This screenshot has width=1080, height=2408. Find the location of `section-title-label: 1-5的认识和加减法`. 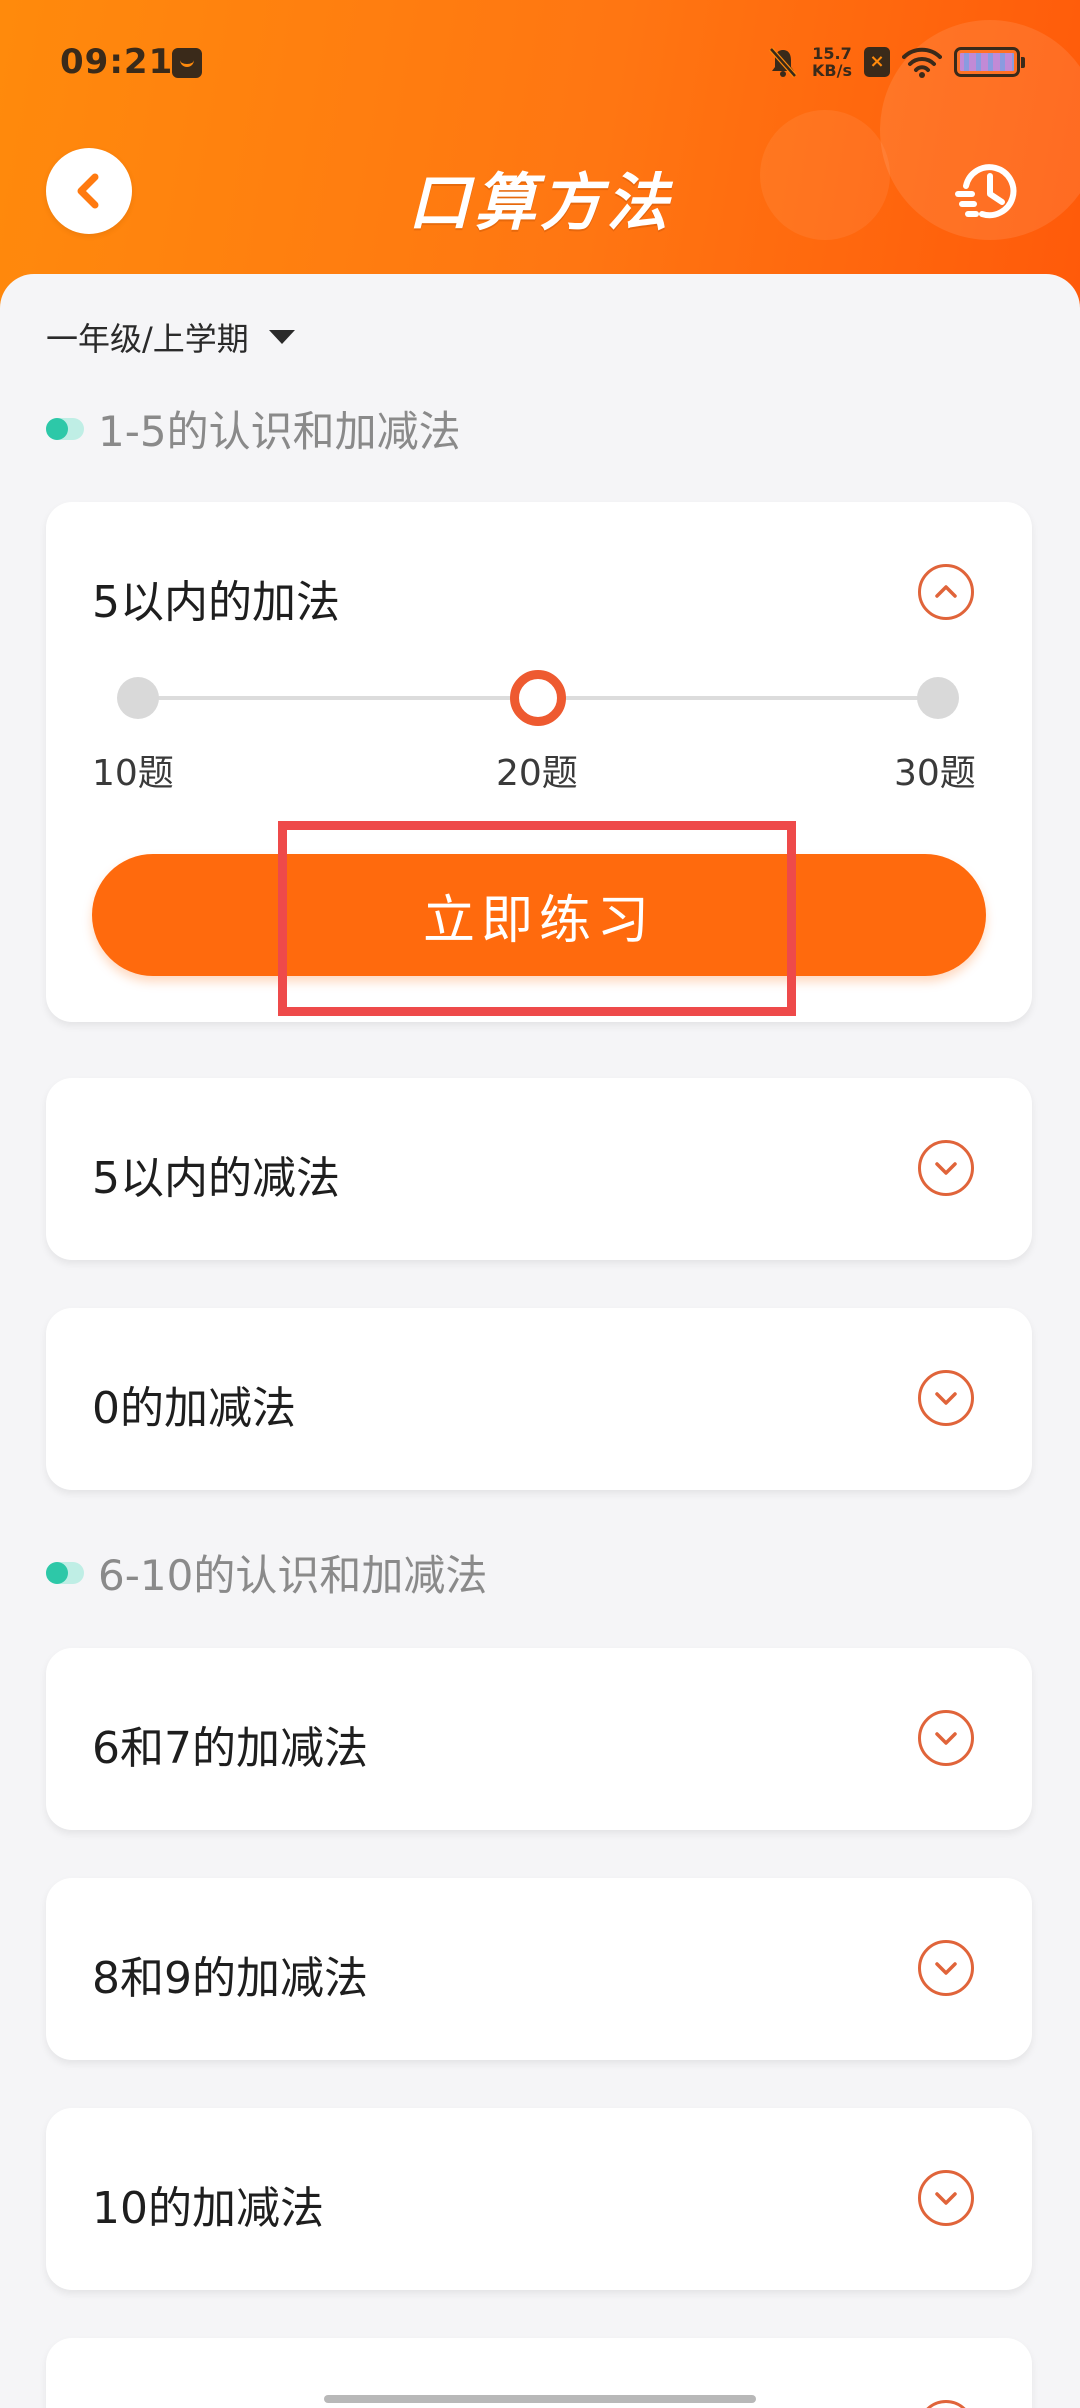

section-title-label: 1-5的认识和加减法 is located at coordinates (279, 431).